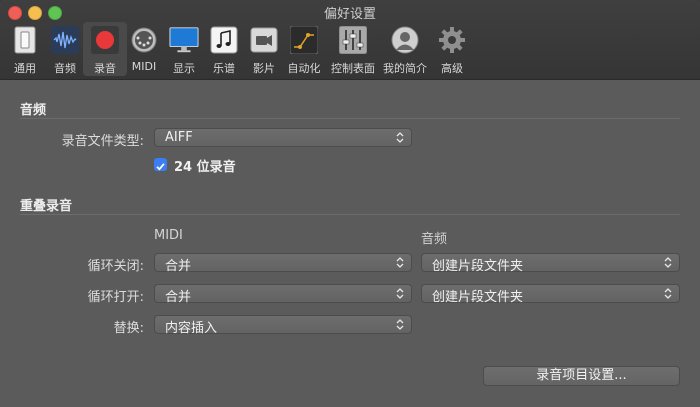  What do you see at coordinates (452, 40) in the screenshot?
I see `gear-icon` at bounding box center [452, 40].